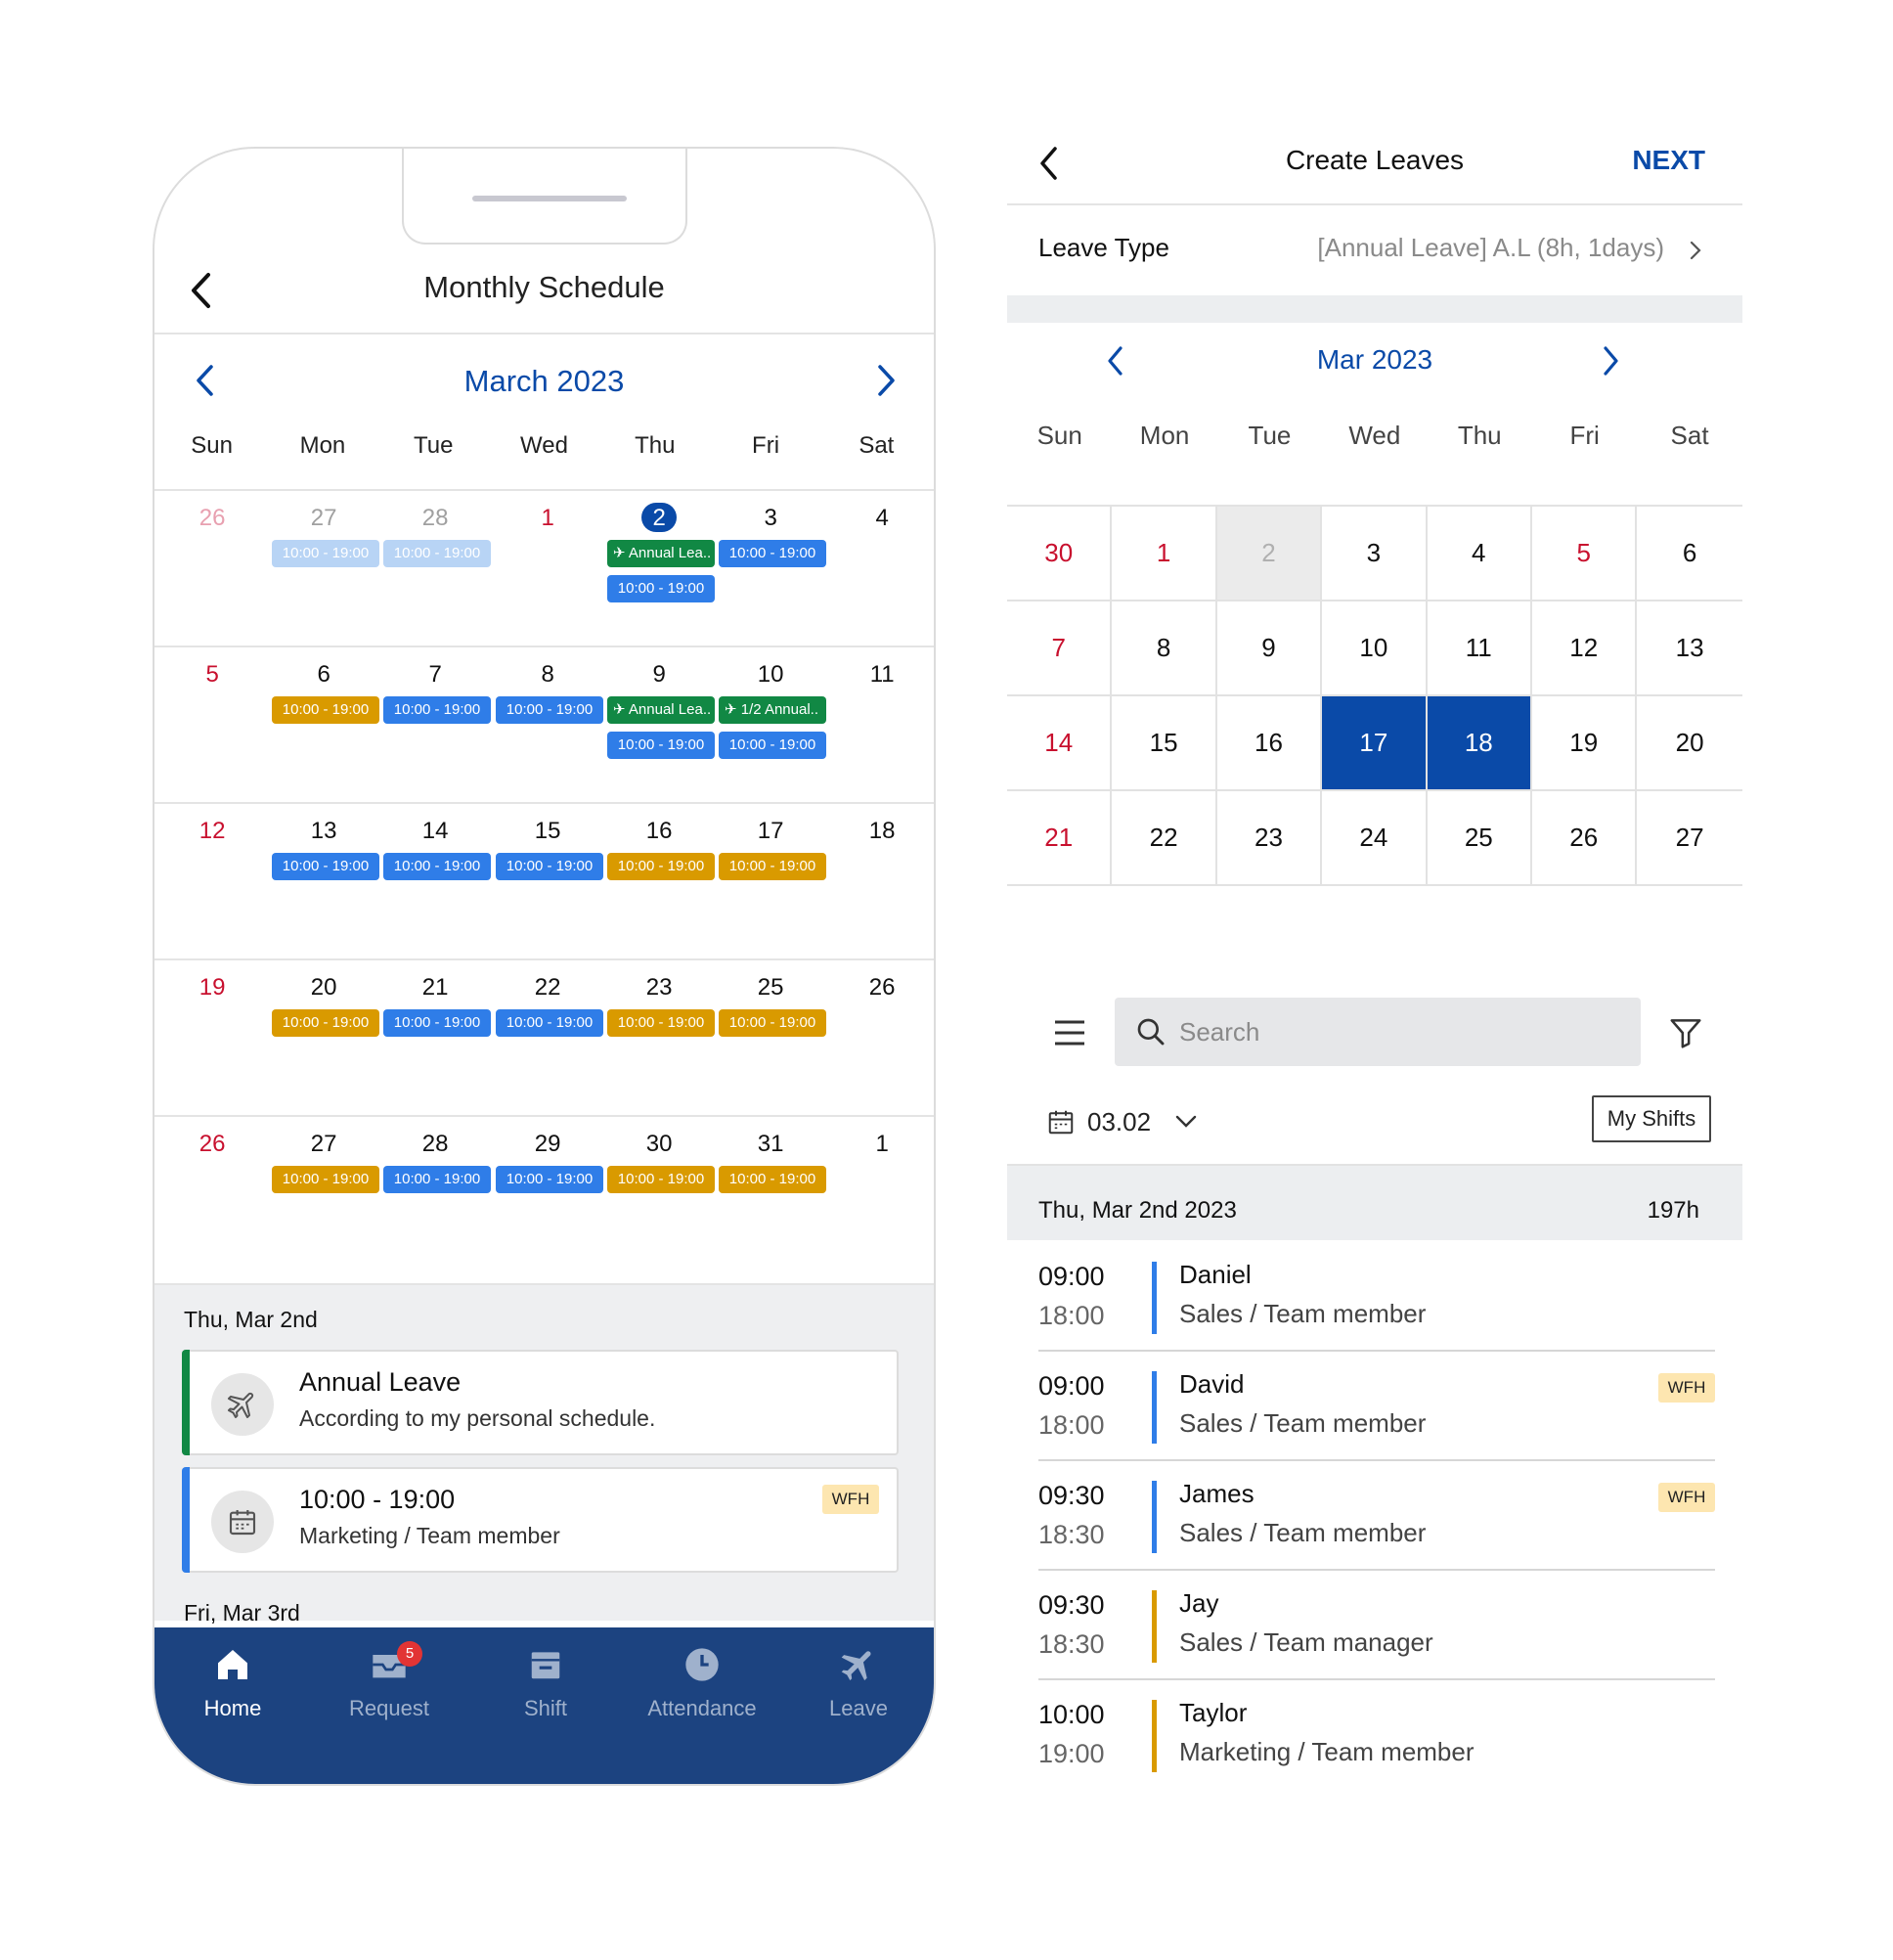 This screenshot has height=1960, width=1893. What do you see at coordinates (547, 1195) in the screenshot?
I see `calendar-day: 29 10:00 - 19:00` at bounding box center [547, 1195].